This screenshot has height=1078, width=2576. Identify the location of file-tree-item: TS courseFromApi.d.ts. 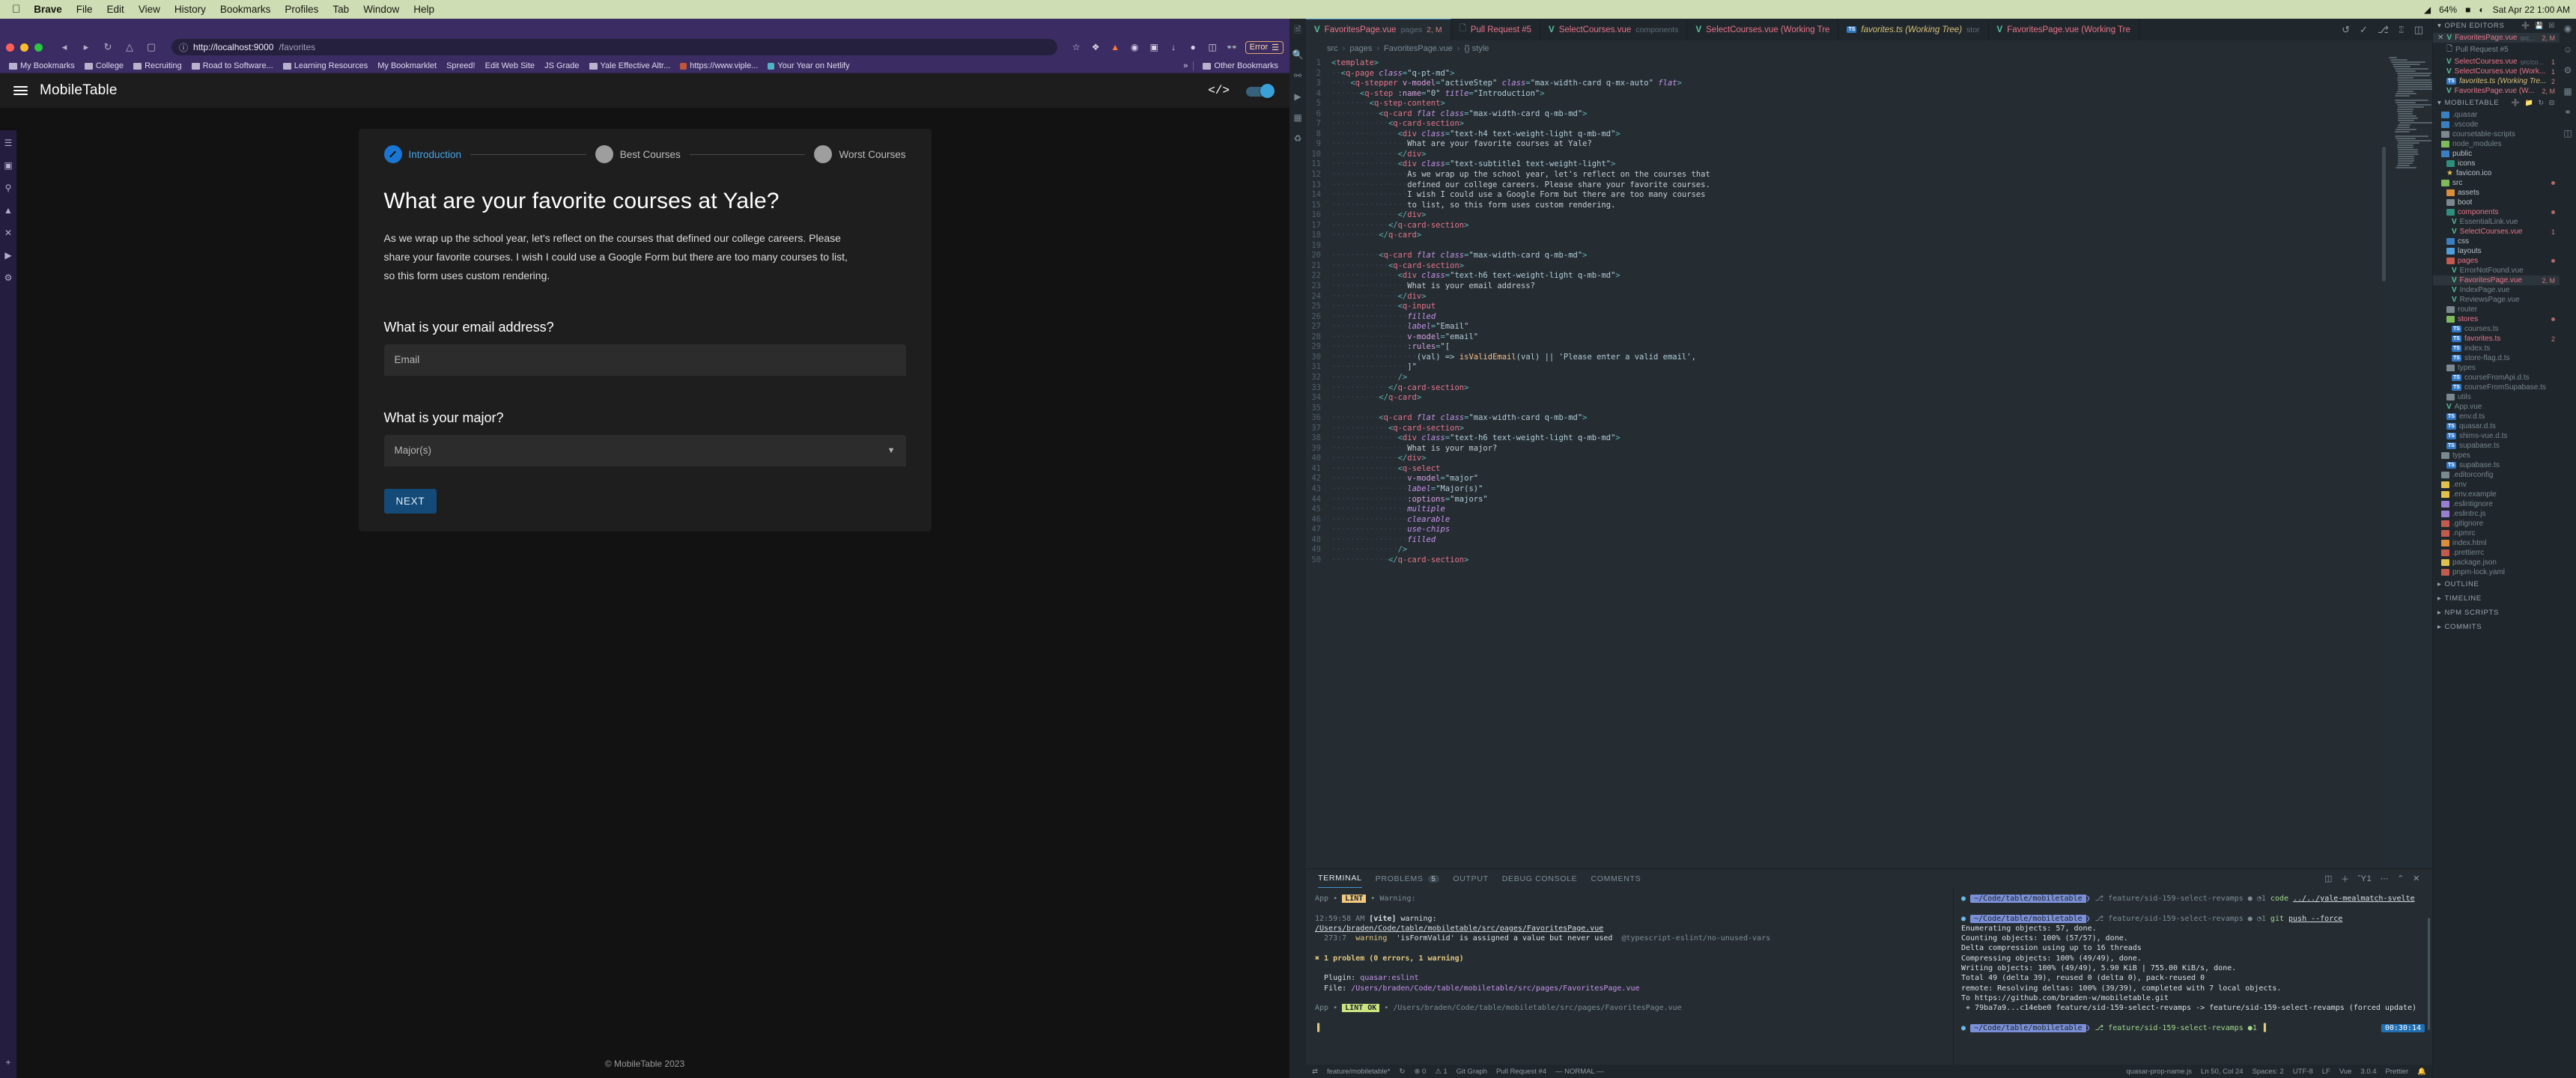
(2496, 378).